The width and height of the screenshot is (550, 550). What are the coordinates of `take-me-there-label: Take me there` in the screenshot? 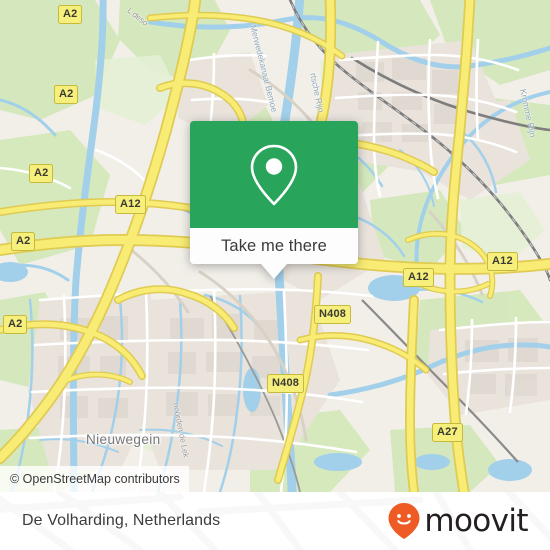 It's located at (274, 245).